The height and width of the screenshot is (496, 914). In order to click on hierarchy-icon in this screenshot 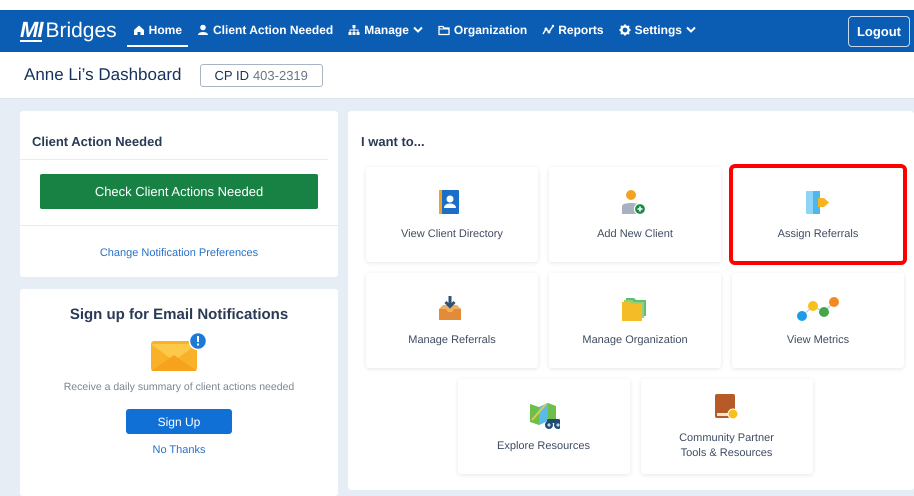, I will do `click(354, 30)`.